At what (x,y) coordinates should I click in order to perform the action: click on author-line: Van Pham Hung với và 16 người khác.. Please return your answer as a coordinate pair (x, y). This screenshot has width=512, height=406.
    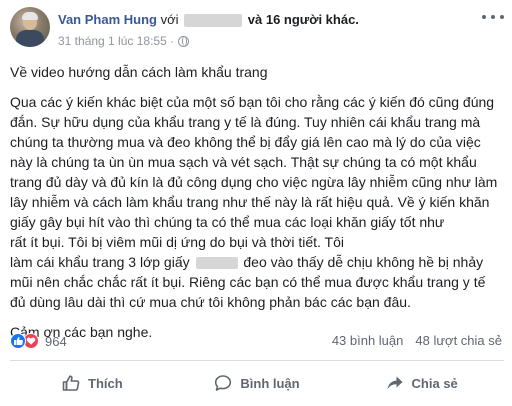
    Looking at the image, I should click on (208, 20).